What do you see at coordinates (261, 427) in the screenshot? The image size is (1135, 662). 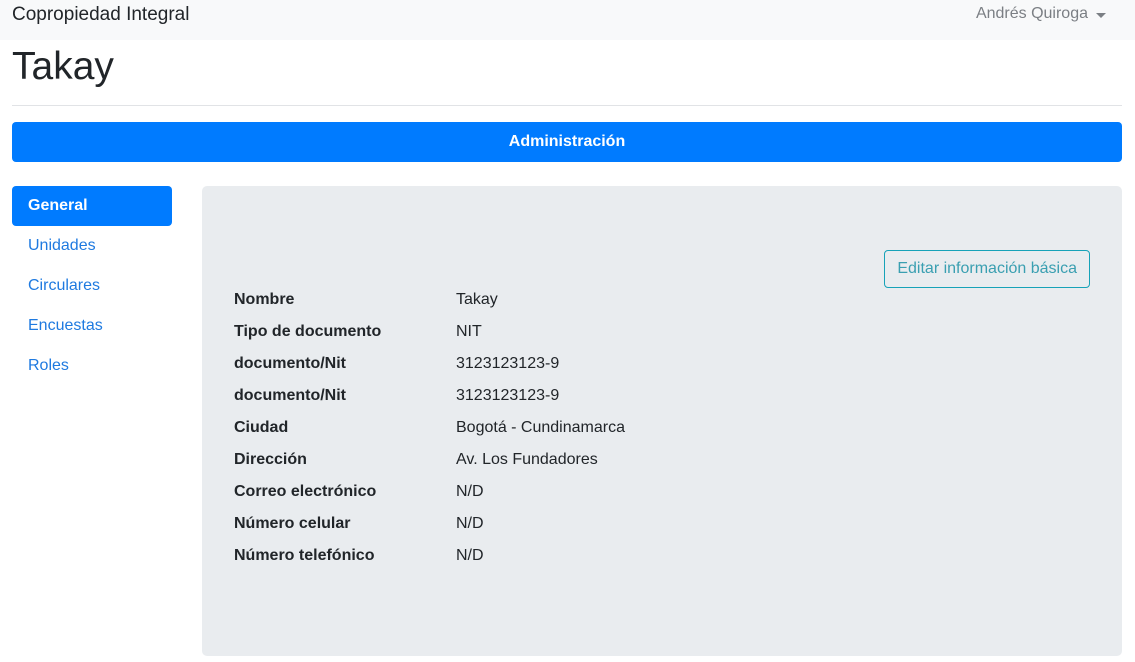 I see `info-label: Ciudad` at bounding box center [261, 427].